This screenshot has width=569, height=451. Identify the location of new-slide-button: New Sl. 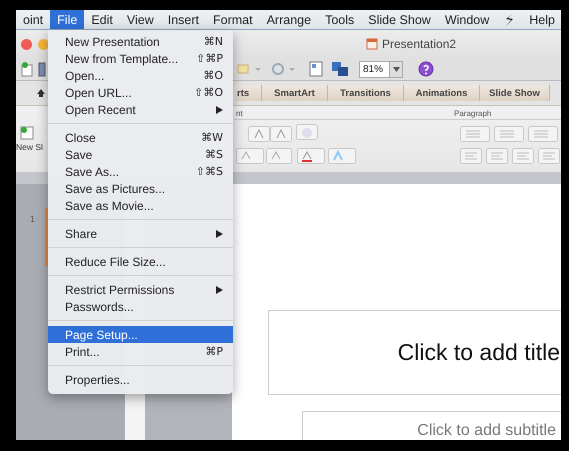
(29, 139).